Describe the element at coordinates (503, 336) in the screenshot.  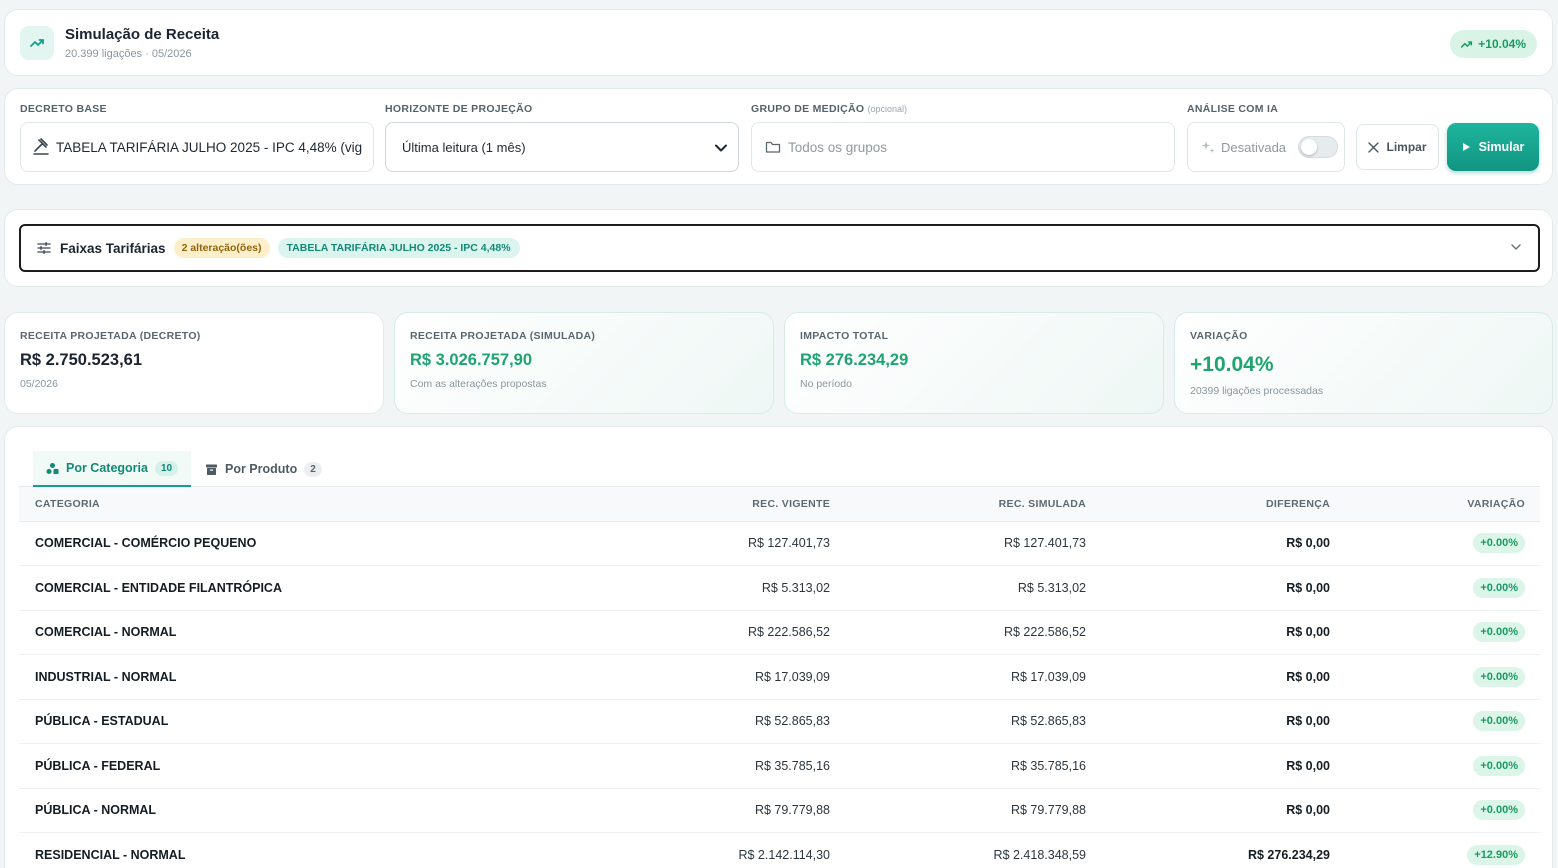
I see `kpi-label: RECEITA PROJETADA (SIMULADA)` at that location.